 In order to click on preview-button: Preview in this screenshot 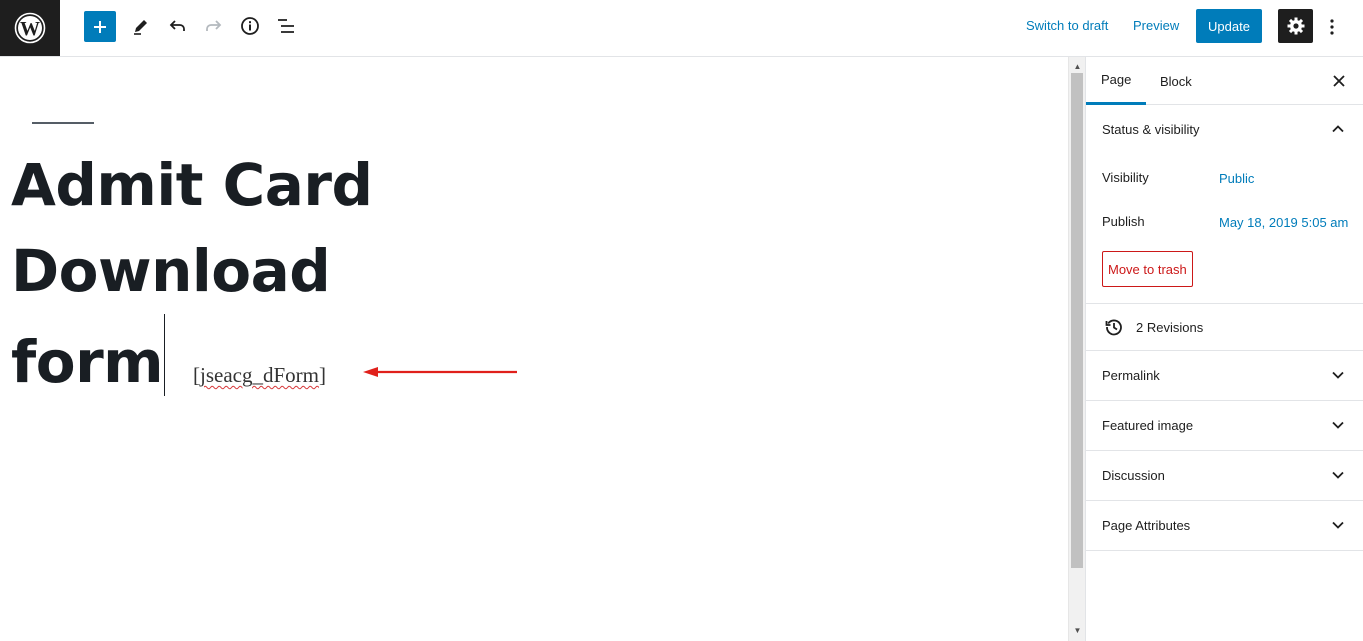, I will do `click(1156, 25)`.